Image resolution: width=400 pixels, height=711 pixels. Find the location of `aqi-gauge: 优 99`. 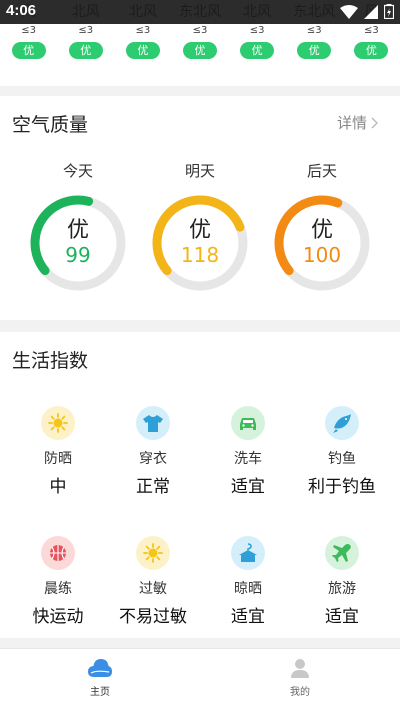

aqi-gauge: 优 99 is located at coordinates (78, 243).